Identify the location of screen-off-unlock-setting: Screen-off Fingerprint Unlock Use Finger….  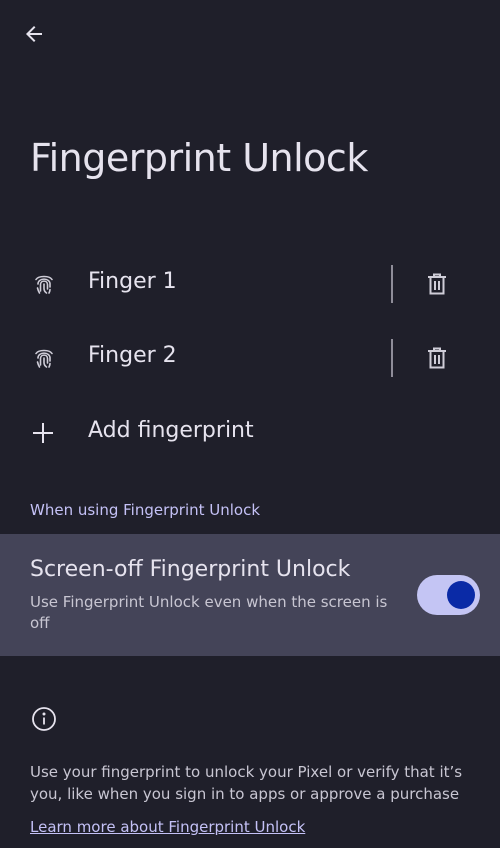
(250, 595).